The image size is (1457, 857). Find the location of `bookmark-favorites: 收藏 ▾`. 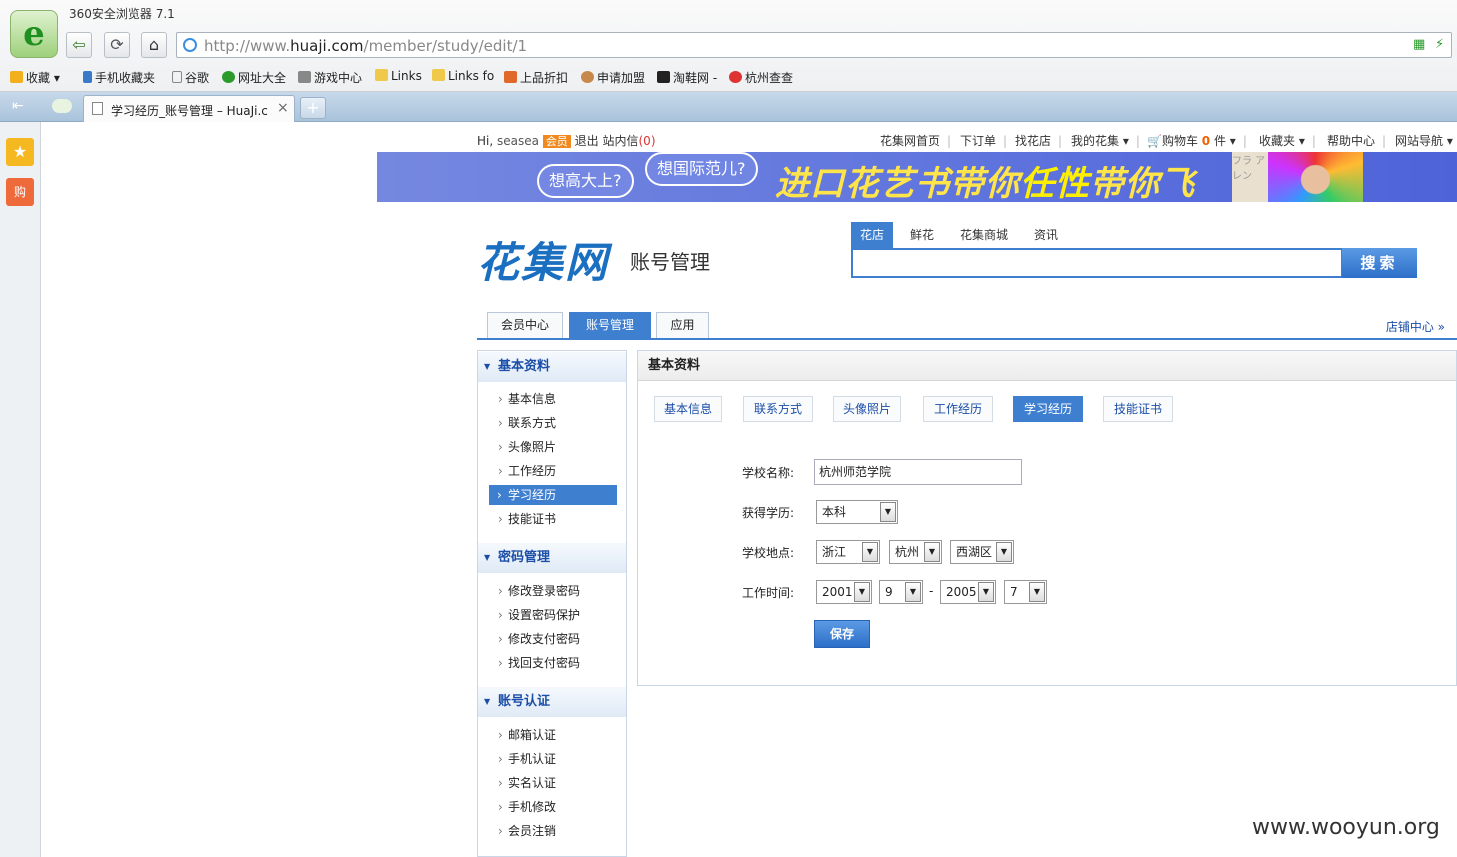

bookmark-favorites: 收藏 ▾ is located at coordinates (35, 77).